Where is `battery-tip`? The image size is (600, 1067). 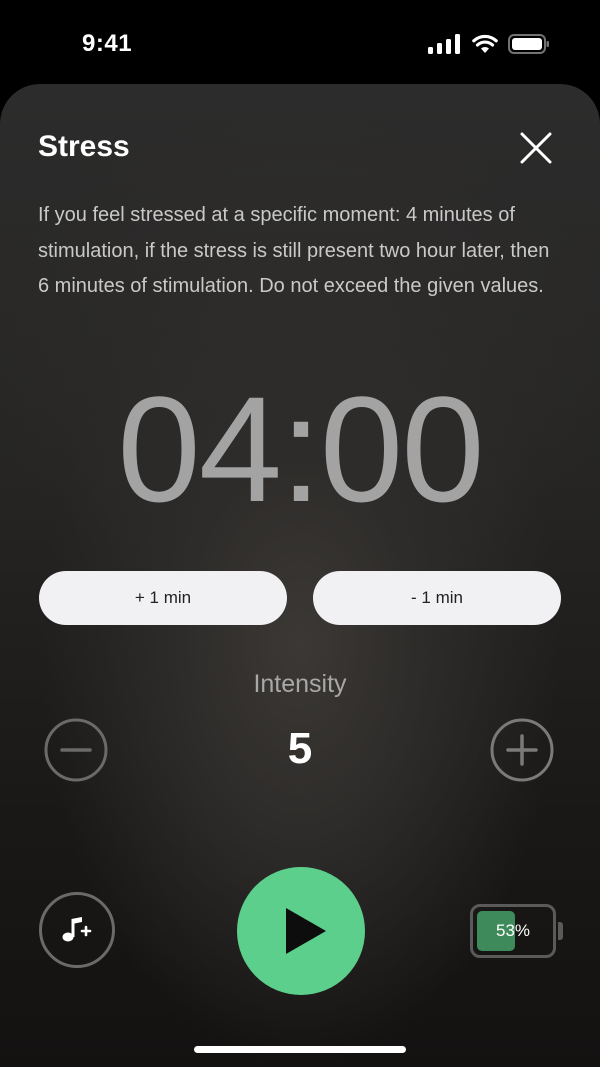
battery-tip is located at coordinates (560, 931).